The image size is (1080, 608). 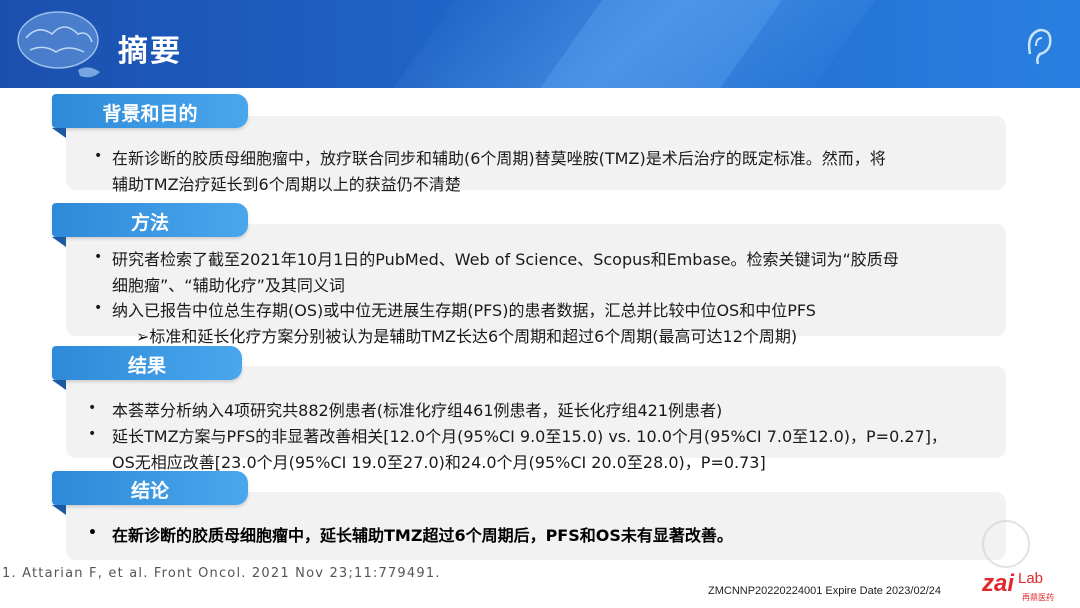 What do you see at coordinates (824, 591) in the screenshot?
I see `document-code: ZMCNNP20220224001 Expire Date 2023/02/24` at bounding box center [824, 591].